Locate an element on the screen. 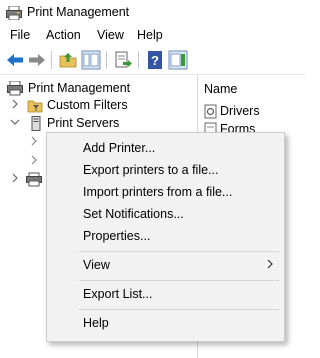  column-header-name: Name is located at coordinates (220, 89).